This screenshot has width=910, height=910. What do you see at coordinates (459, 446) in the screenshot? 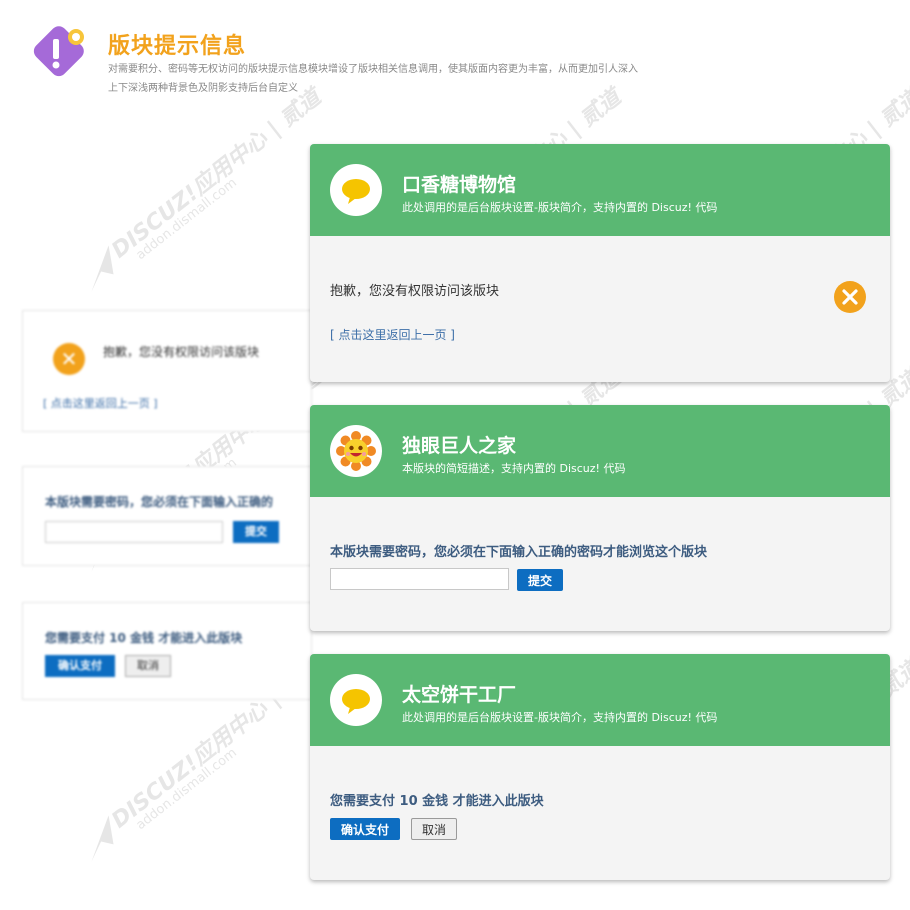
I see `card-title: 独眼巨人之家` at bounding box center [459, 446].